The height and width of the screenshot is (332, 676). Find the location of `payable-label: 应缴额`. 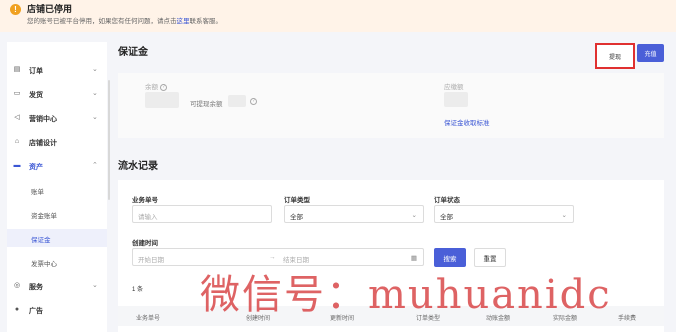

payable-label: 应缴额 is located at coordinates (454, 87).